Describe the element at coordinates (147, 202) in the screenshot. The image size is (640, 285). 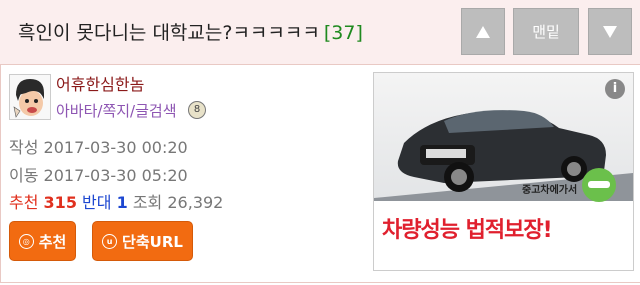
I see `views-label: 조회` at that location.